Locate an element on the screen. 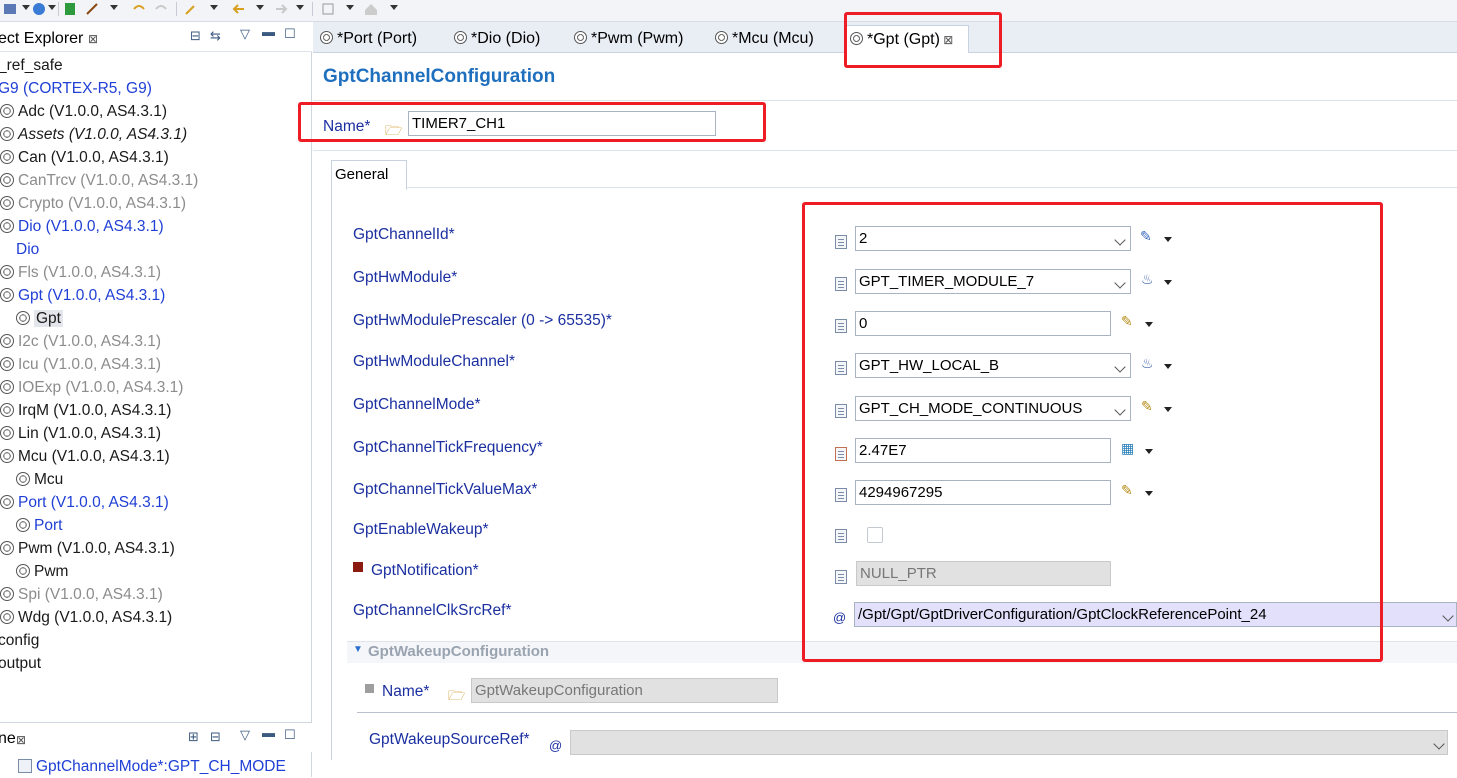 This screenshot has height=778, width=1457. tree-item: IOExp (V1.0.0, AS4.3.1) is located at coordinates (91, 388).